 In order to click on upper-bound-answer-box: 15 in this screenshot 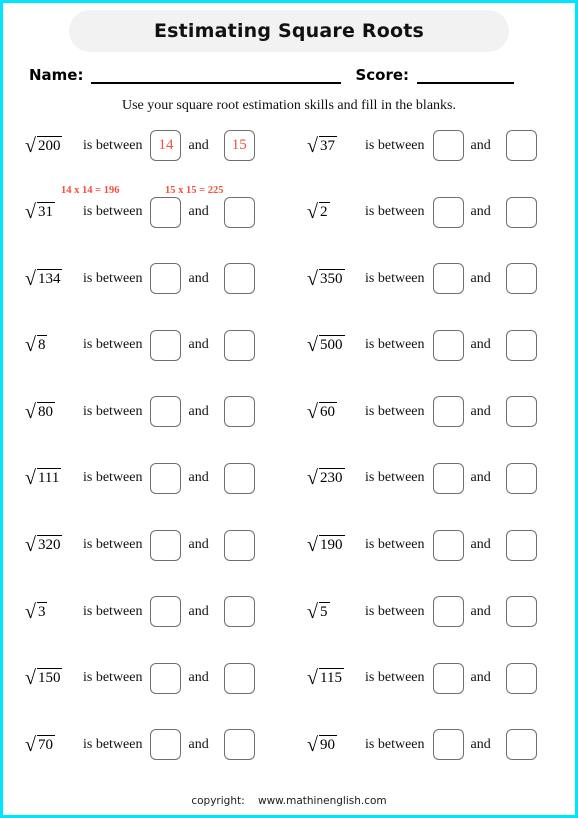, I will do `click(239, 145)`.